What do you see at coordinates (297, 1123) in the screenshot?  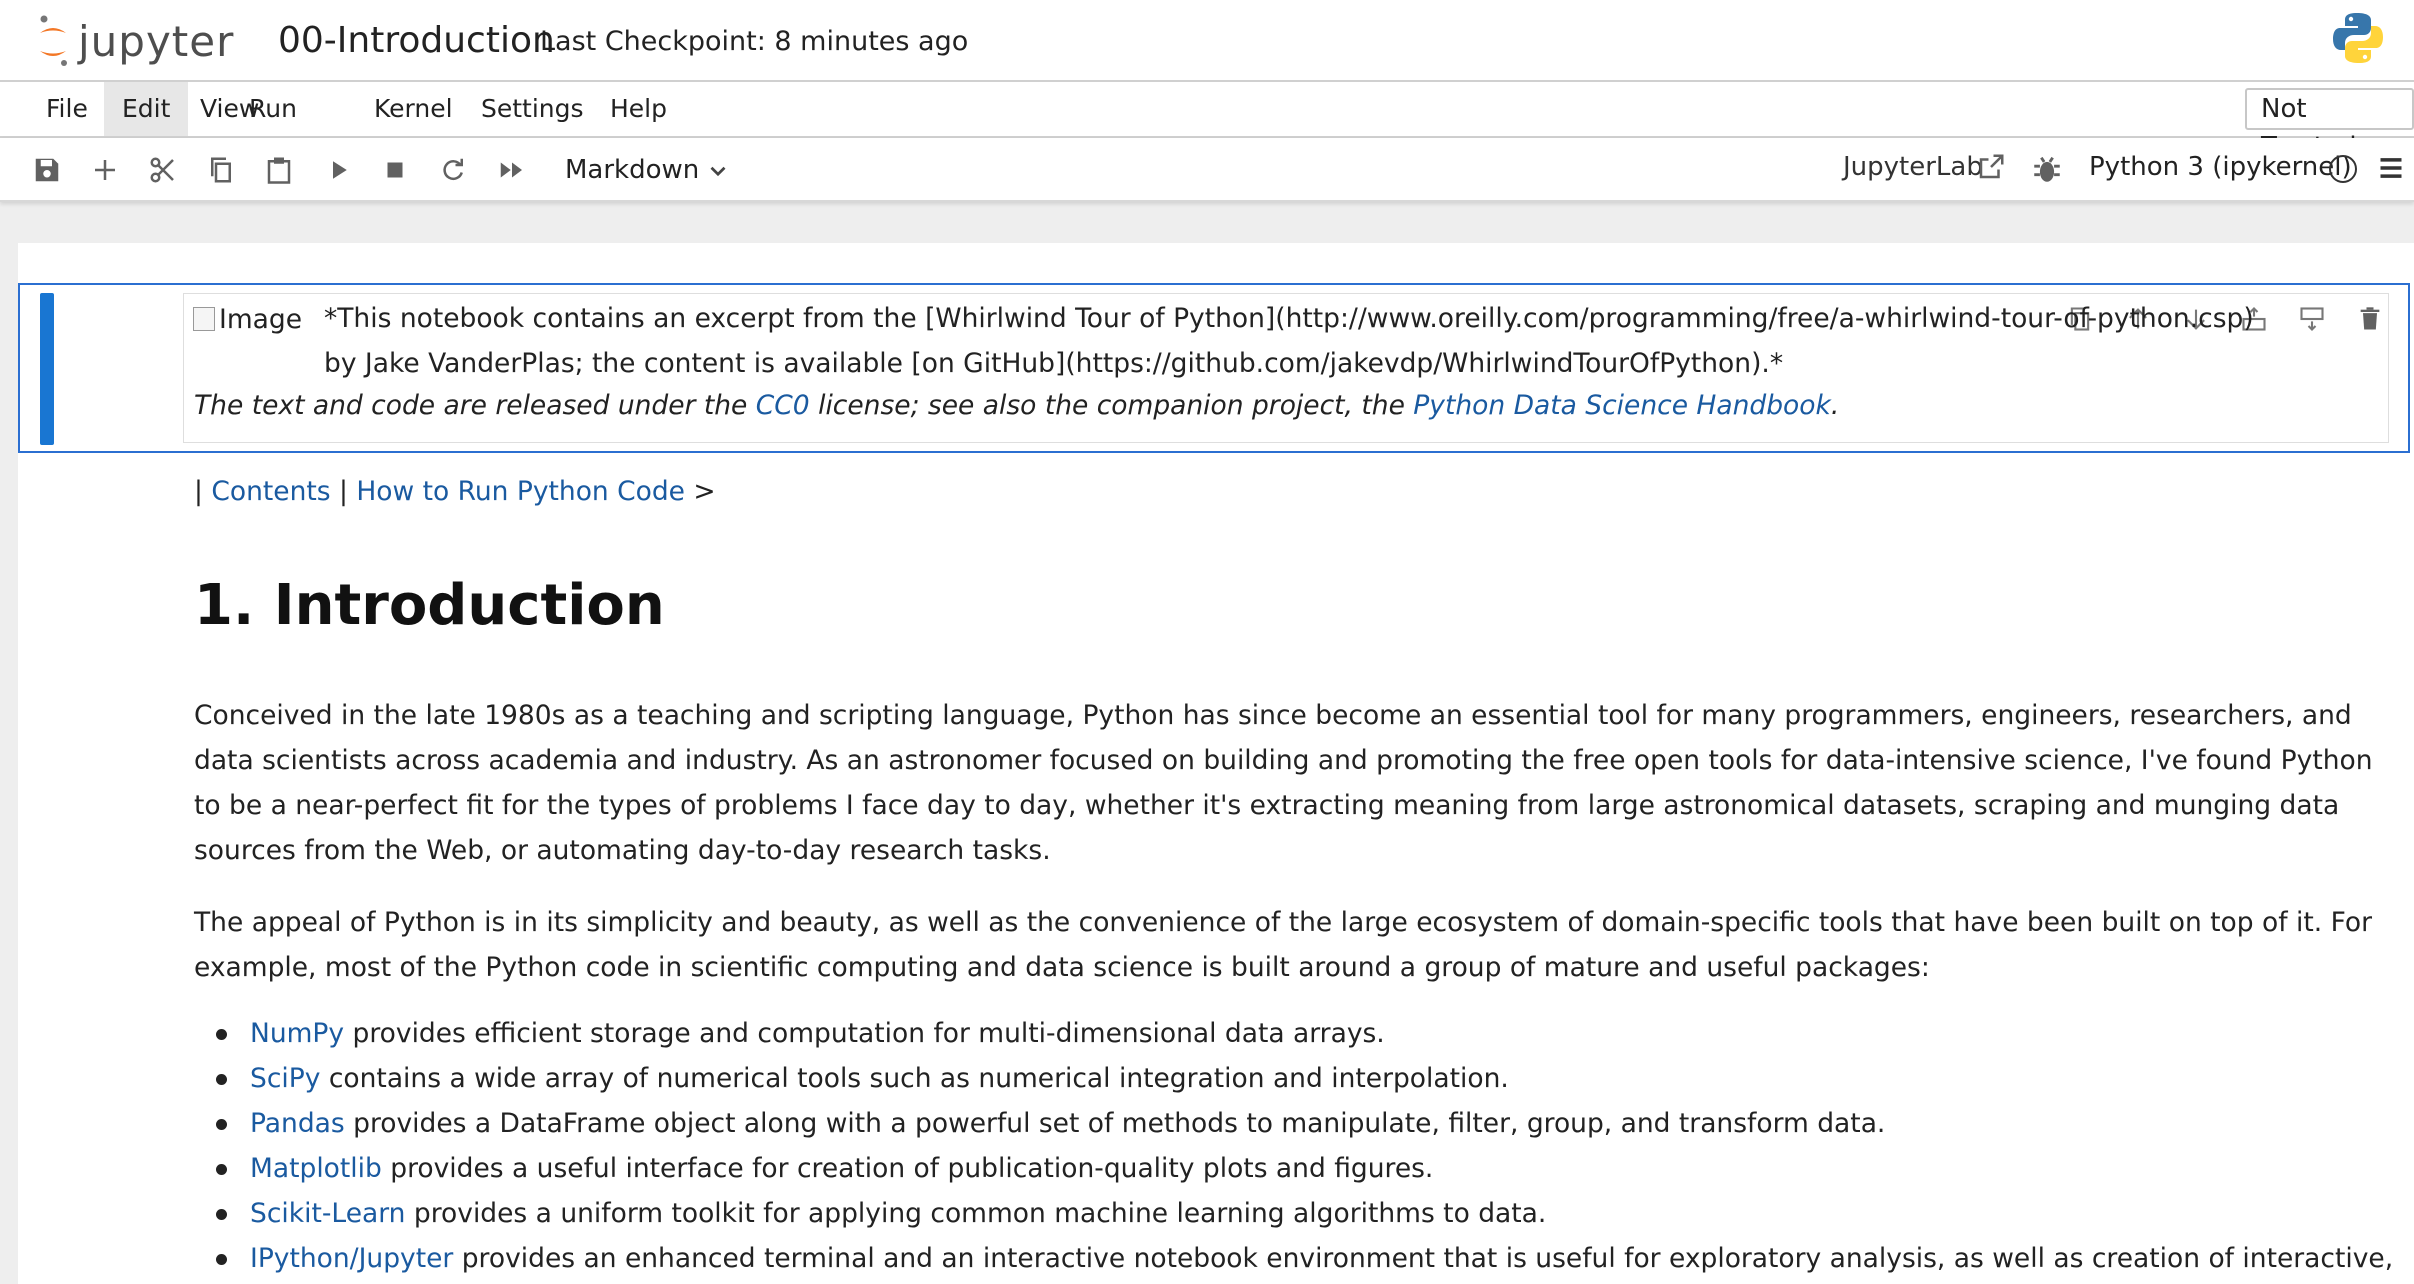 I see `pandas-link: Pandas` at bounding box center [297, 1123].